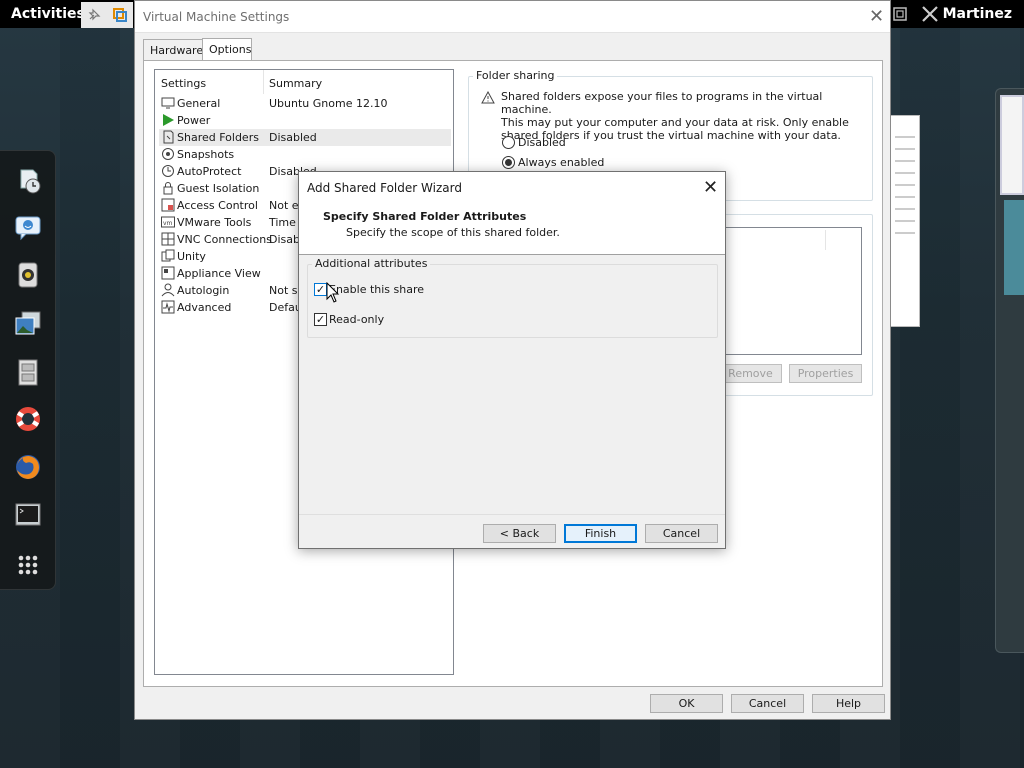  What do you see at coordinates (356, 319) in the screenshot?
I see `read-only-label: Read-only` at bounding box center [356, 319].